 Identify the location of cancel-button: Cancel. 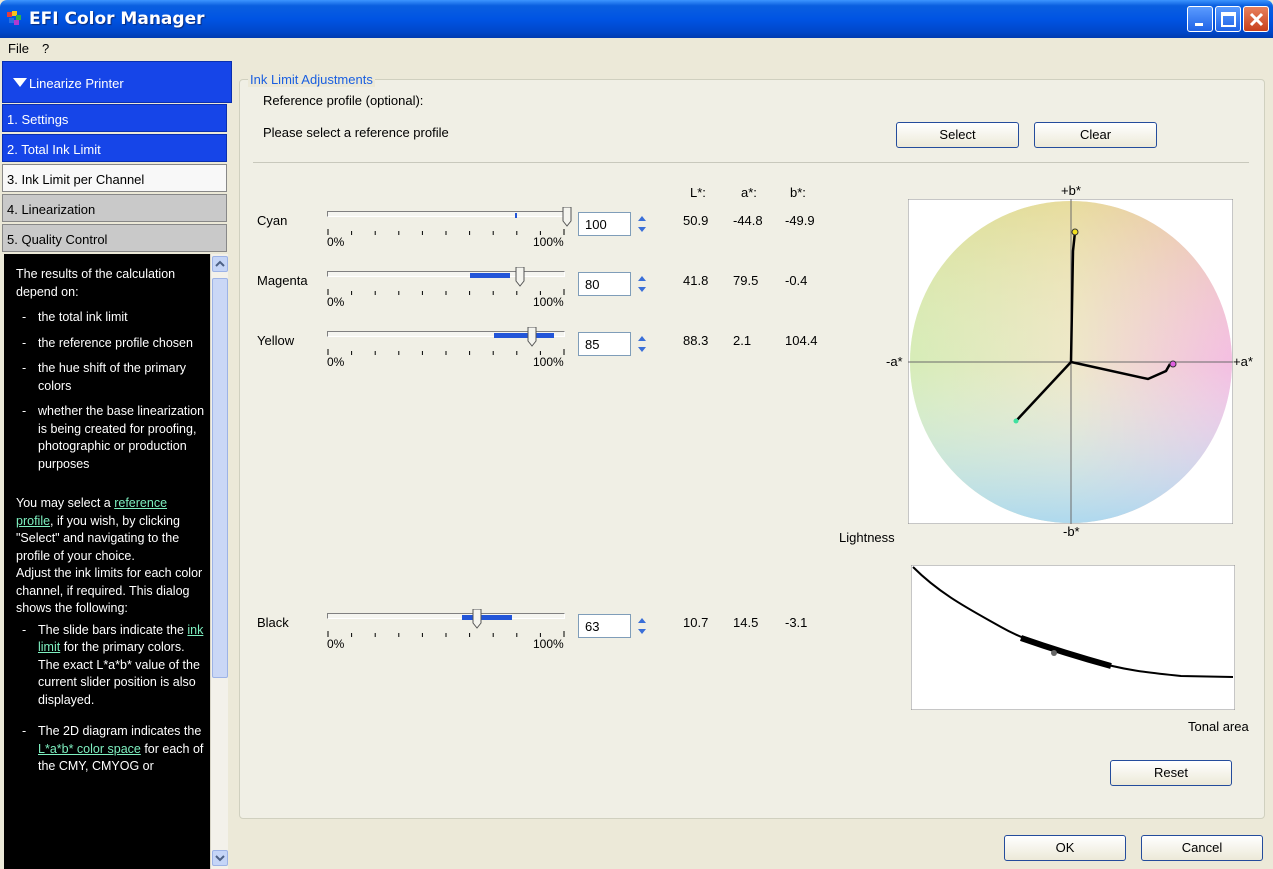
(1202, 848).